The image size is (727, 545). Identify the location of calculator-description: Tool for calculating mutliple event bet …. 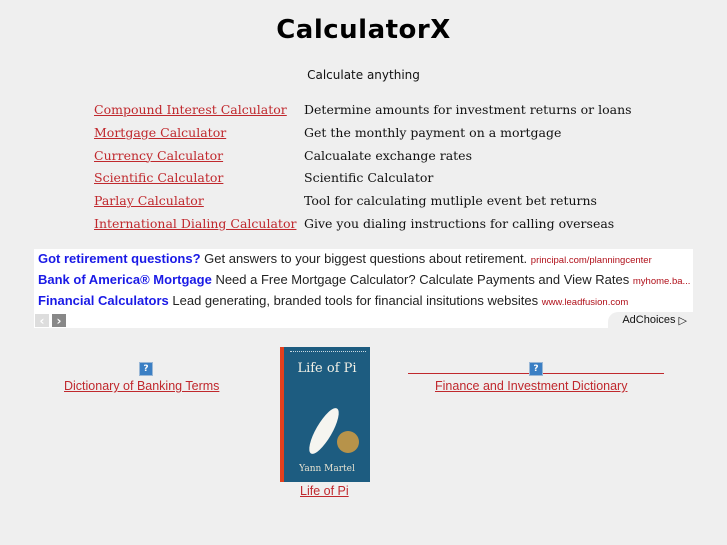
(450, 201).